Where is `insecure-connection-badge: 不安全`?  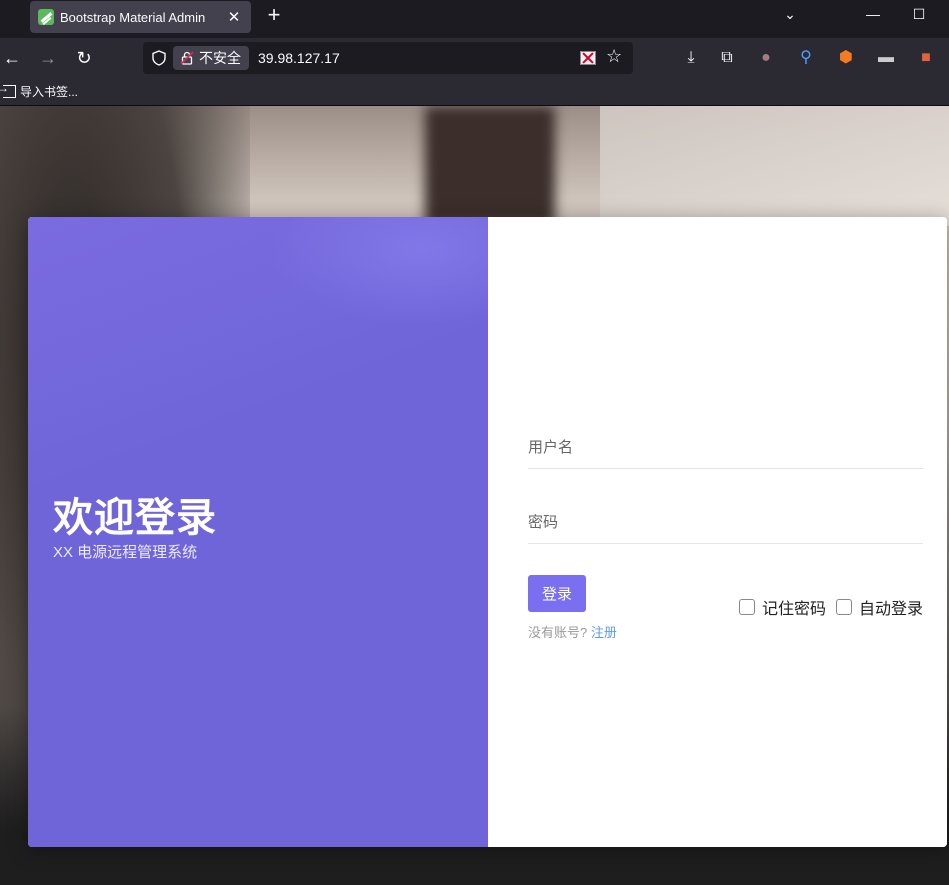 insecure-connection-badge: 不安全 is located at coordinates (211, 58).